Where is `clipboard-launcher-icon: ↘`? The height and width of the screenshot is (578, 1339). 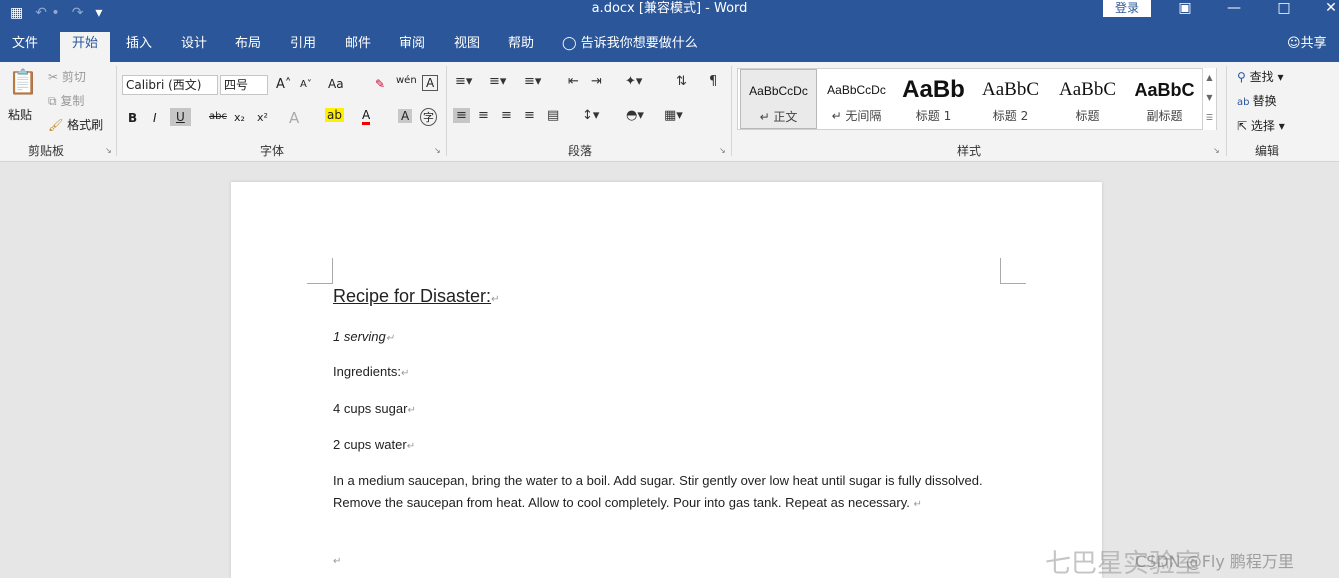 clipboard-launcher-icon: ↘ is located at coordinates (108, 150).